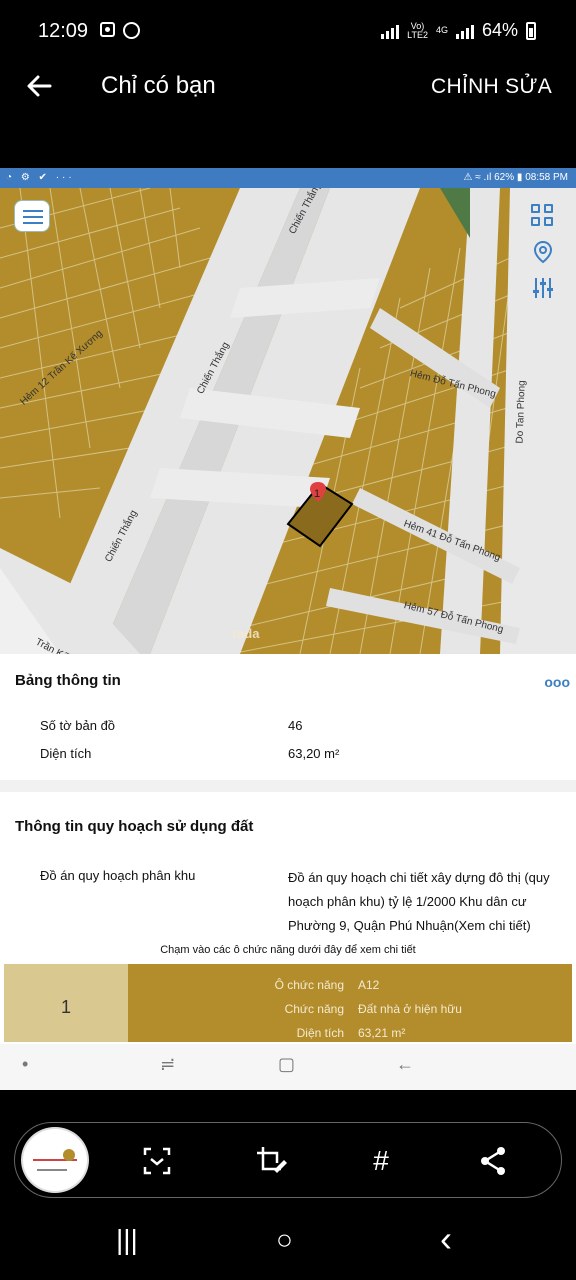 The image size is (576, 1280). Describe the element at coordinates (410, 1009) in the screenshot. I see `zone-value: Đất nhà ở hiện hữu` at that location.